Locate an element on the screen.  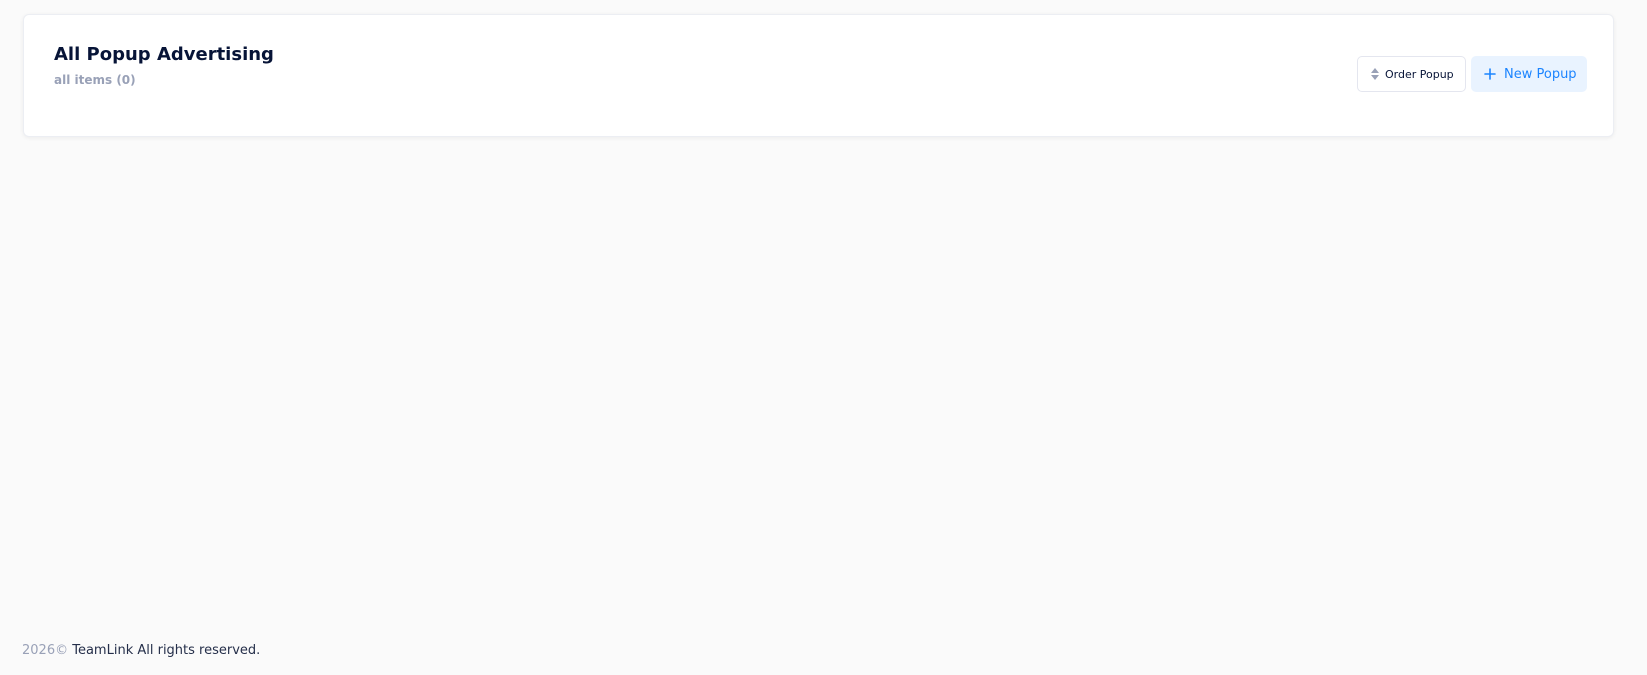
order-popup-button: Order Popup is located at coordinates (1411, 74).